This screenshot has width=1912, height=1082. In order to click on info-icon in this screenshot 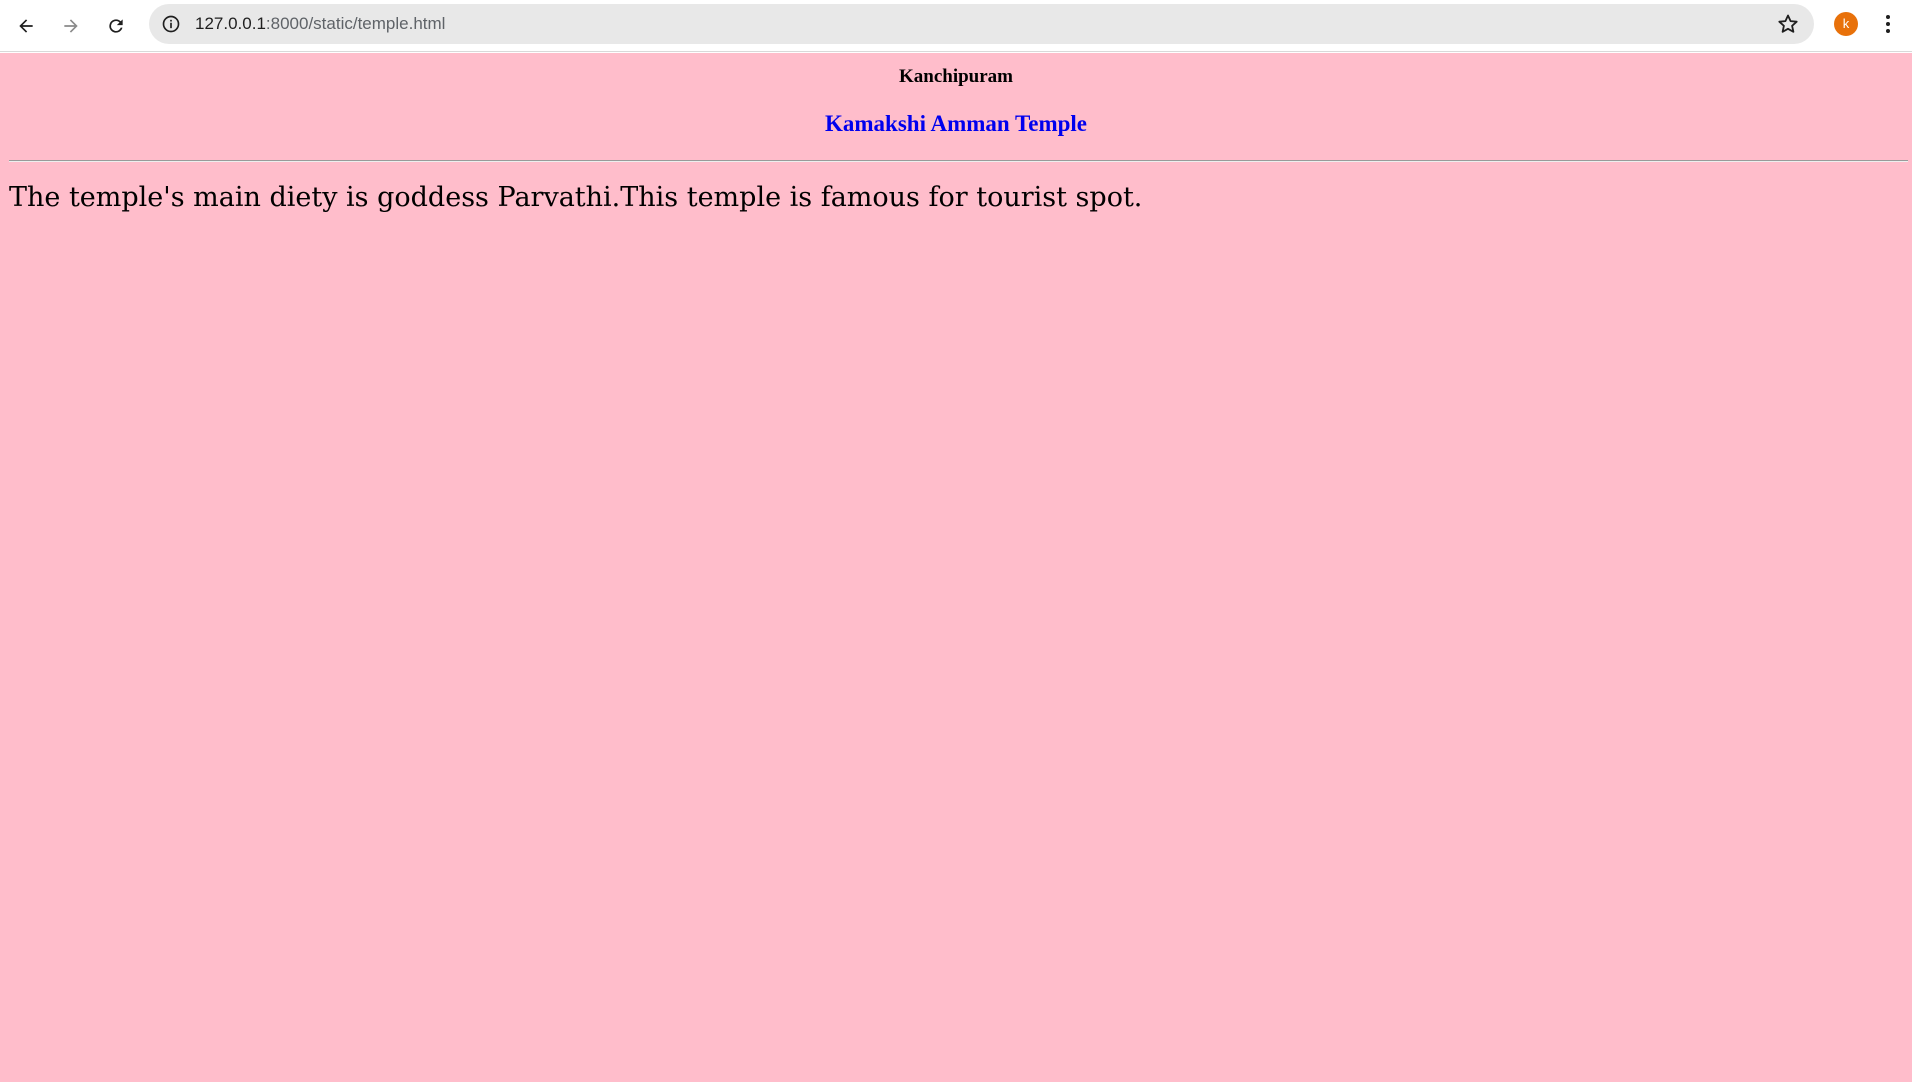, I will do `click(171, 24)`.